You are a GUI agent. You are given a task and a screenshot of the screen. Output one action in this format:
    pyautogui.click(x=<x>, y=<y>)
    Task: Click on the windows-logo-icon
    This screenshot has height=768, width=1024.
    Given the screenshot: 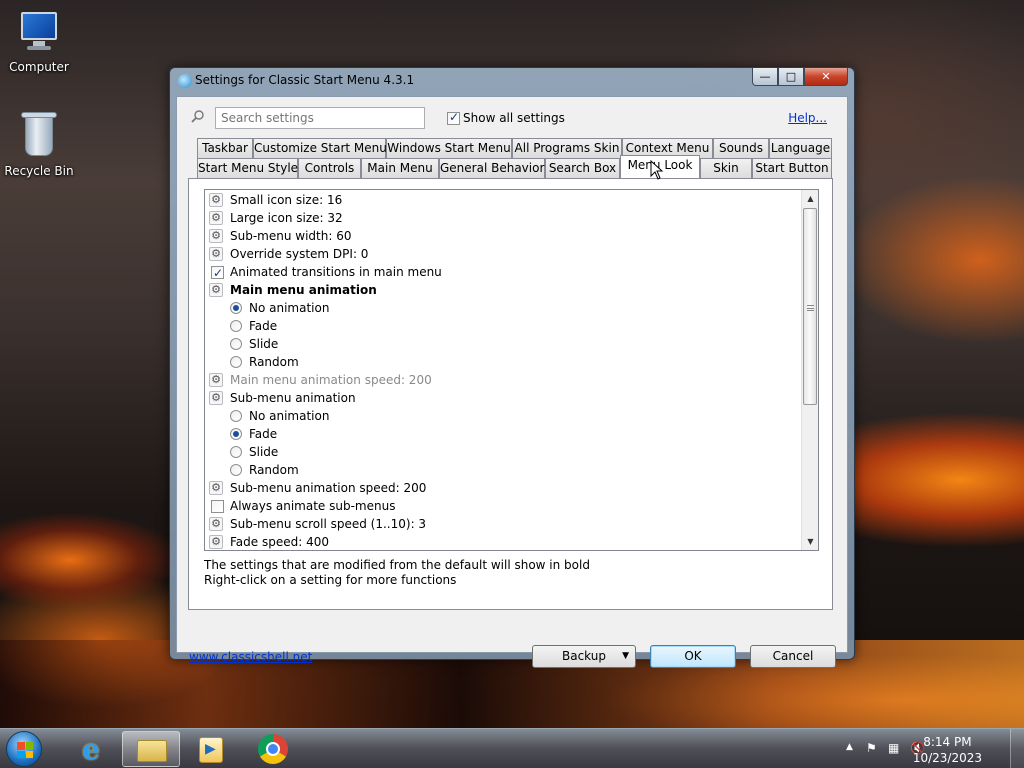 What is the action you would take?
    pyautogui.click(x=25, y=750)
    